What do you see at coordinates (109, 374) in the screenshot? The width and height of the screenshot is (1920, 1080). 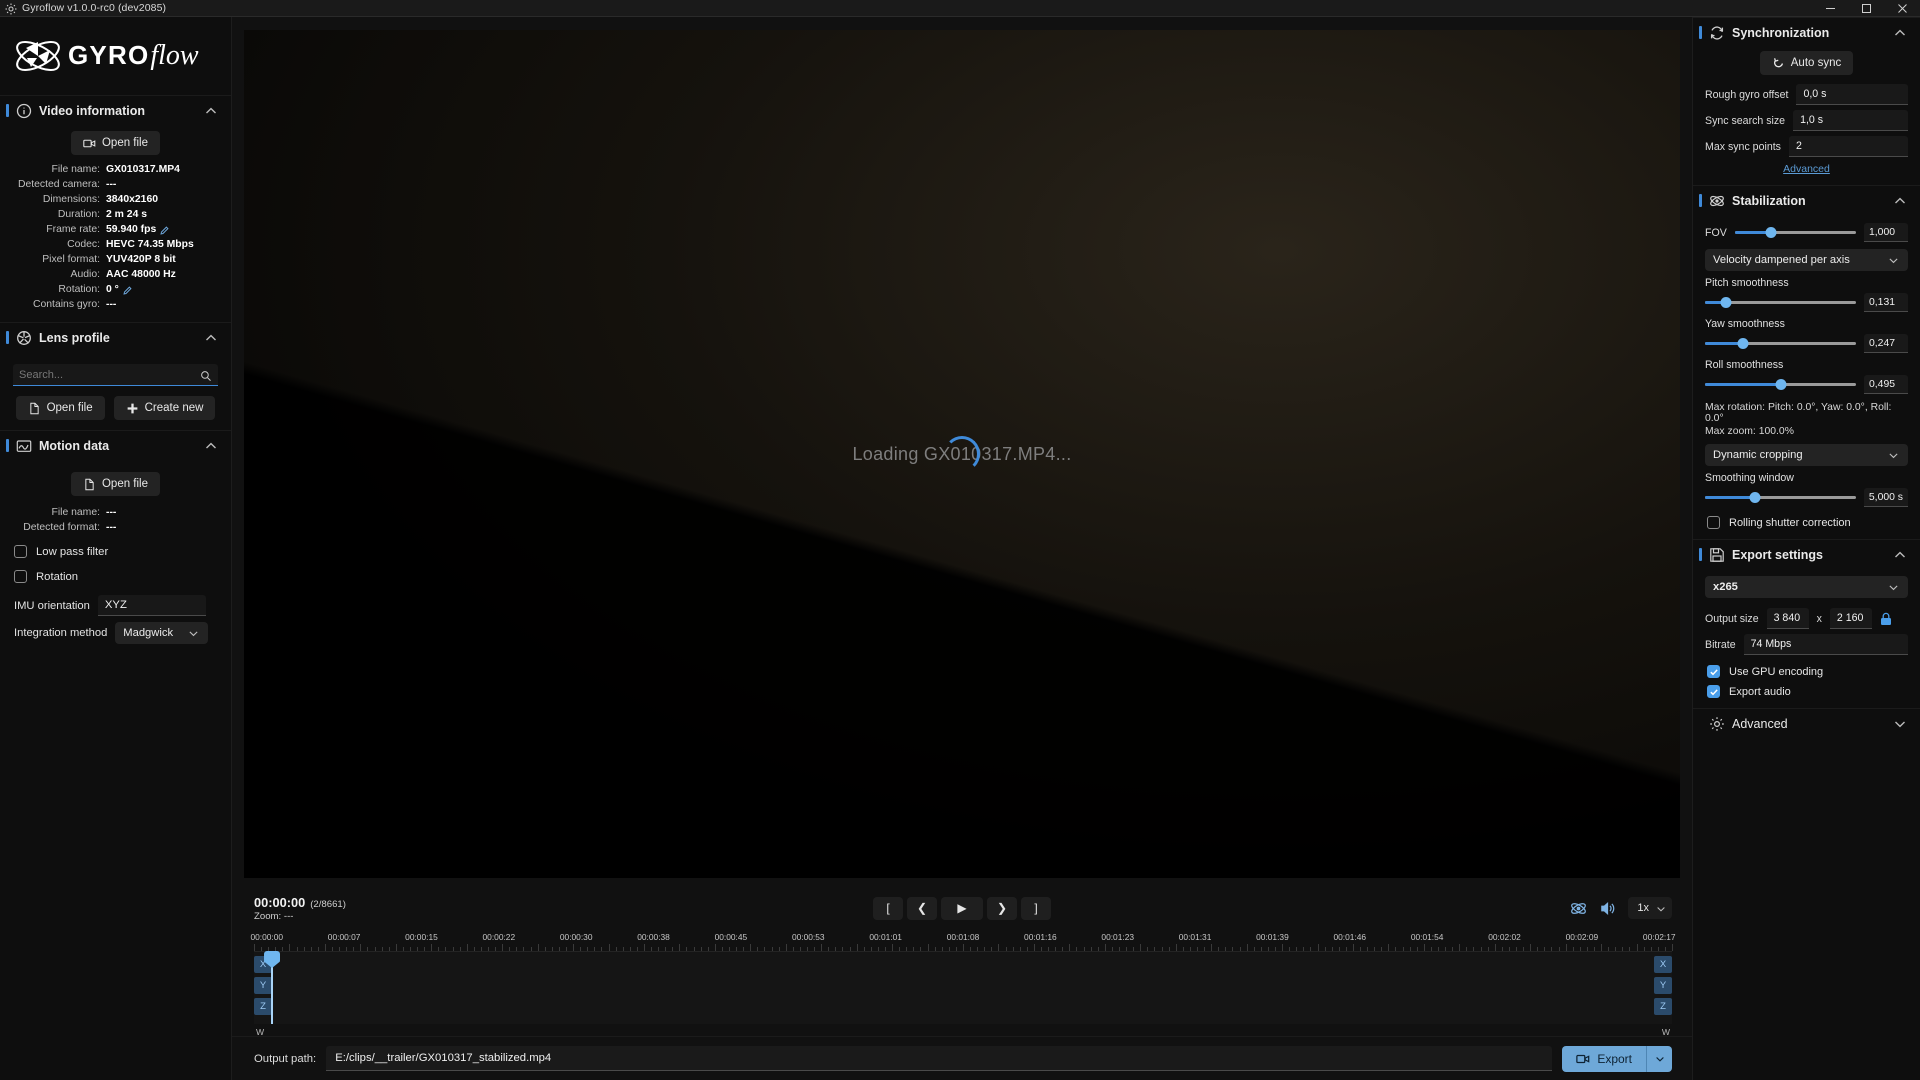 I see `search-input` at bounding box center [109, 374].